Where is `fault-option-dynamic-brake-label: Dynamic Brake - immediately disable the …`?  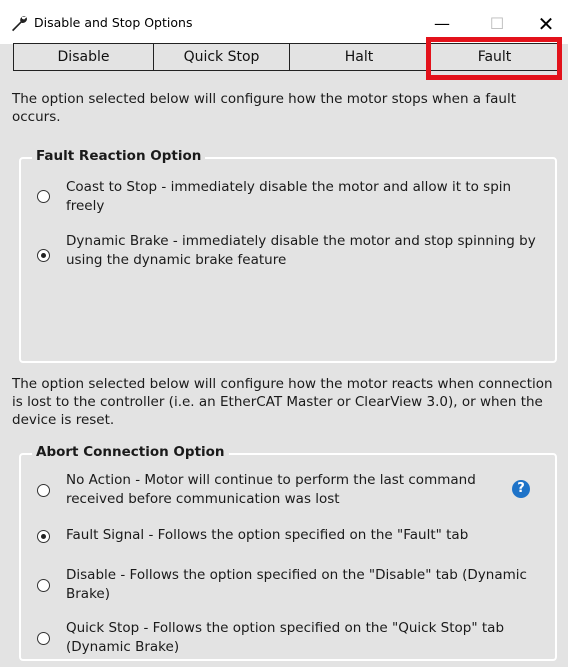 fault-option-dynamic-brake-label: Dynamic Brake - immediately disable the … is located at coordinates (301, 250).